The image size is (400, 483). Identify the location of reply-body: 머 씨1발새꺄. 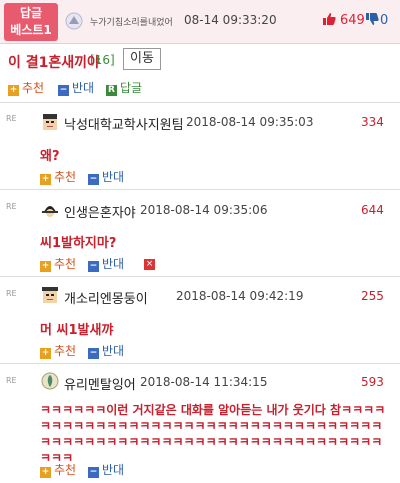
(77, 330).